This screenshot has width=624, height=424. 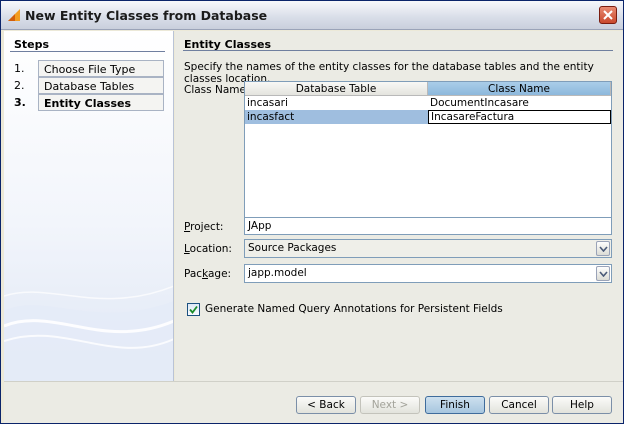 I want to click on location-label: Location:, so click(x=208, y=249).